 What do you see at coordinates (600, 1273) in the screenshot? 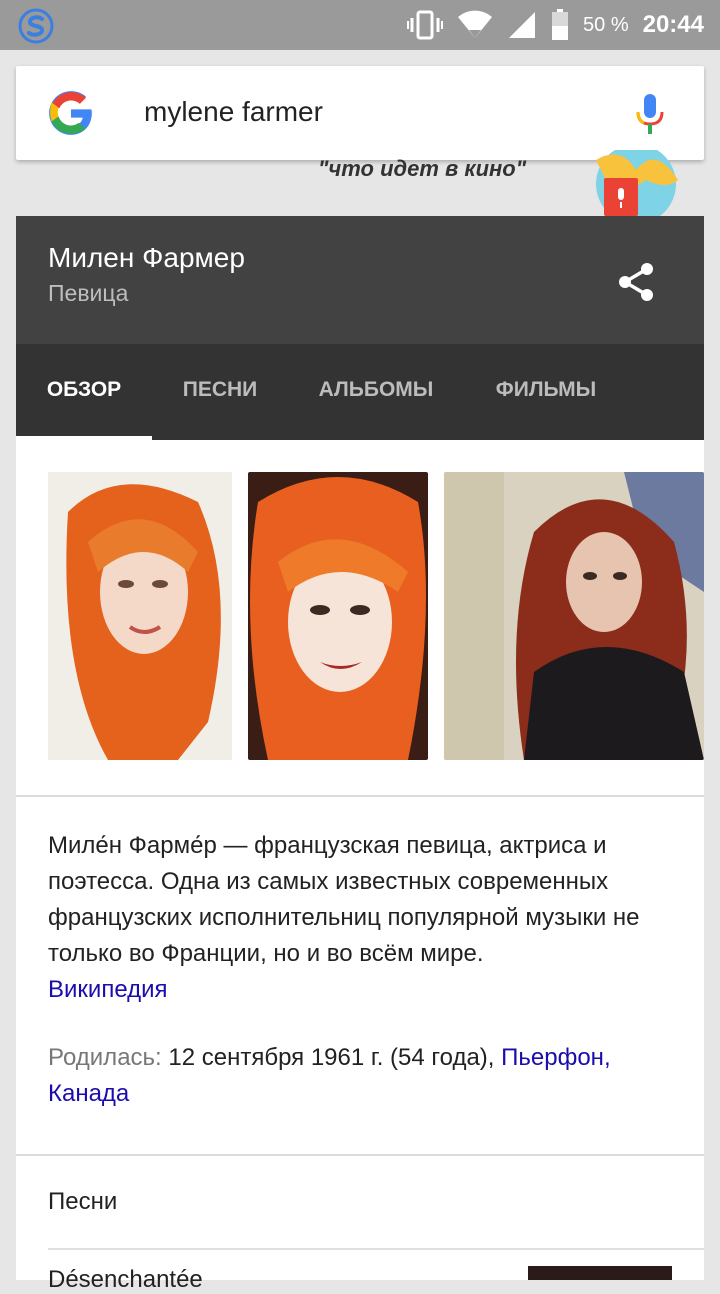
I see `song-thumbnail` at bounding box center [600, 1273].